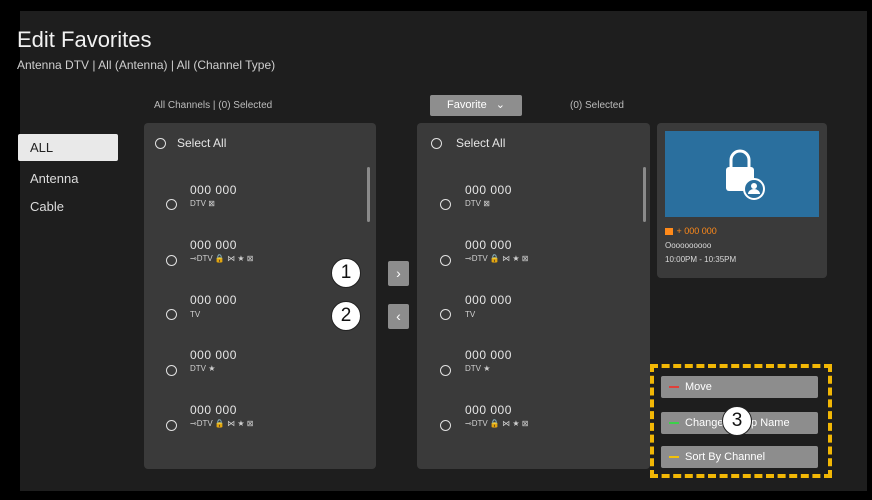 Image resolution: width=872 pixels, height=500 pixels. What do you see at coordinates (68, 147) in the screenshot?
I see `category-all: ALL` at bounding box center [68, 147].